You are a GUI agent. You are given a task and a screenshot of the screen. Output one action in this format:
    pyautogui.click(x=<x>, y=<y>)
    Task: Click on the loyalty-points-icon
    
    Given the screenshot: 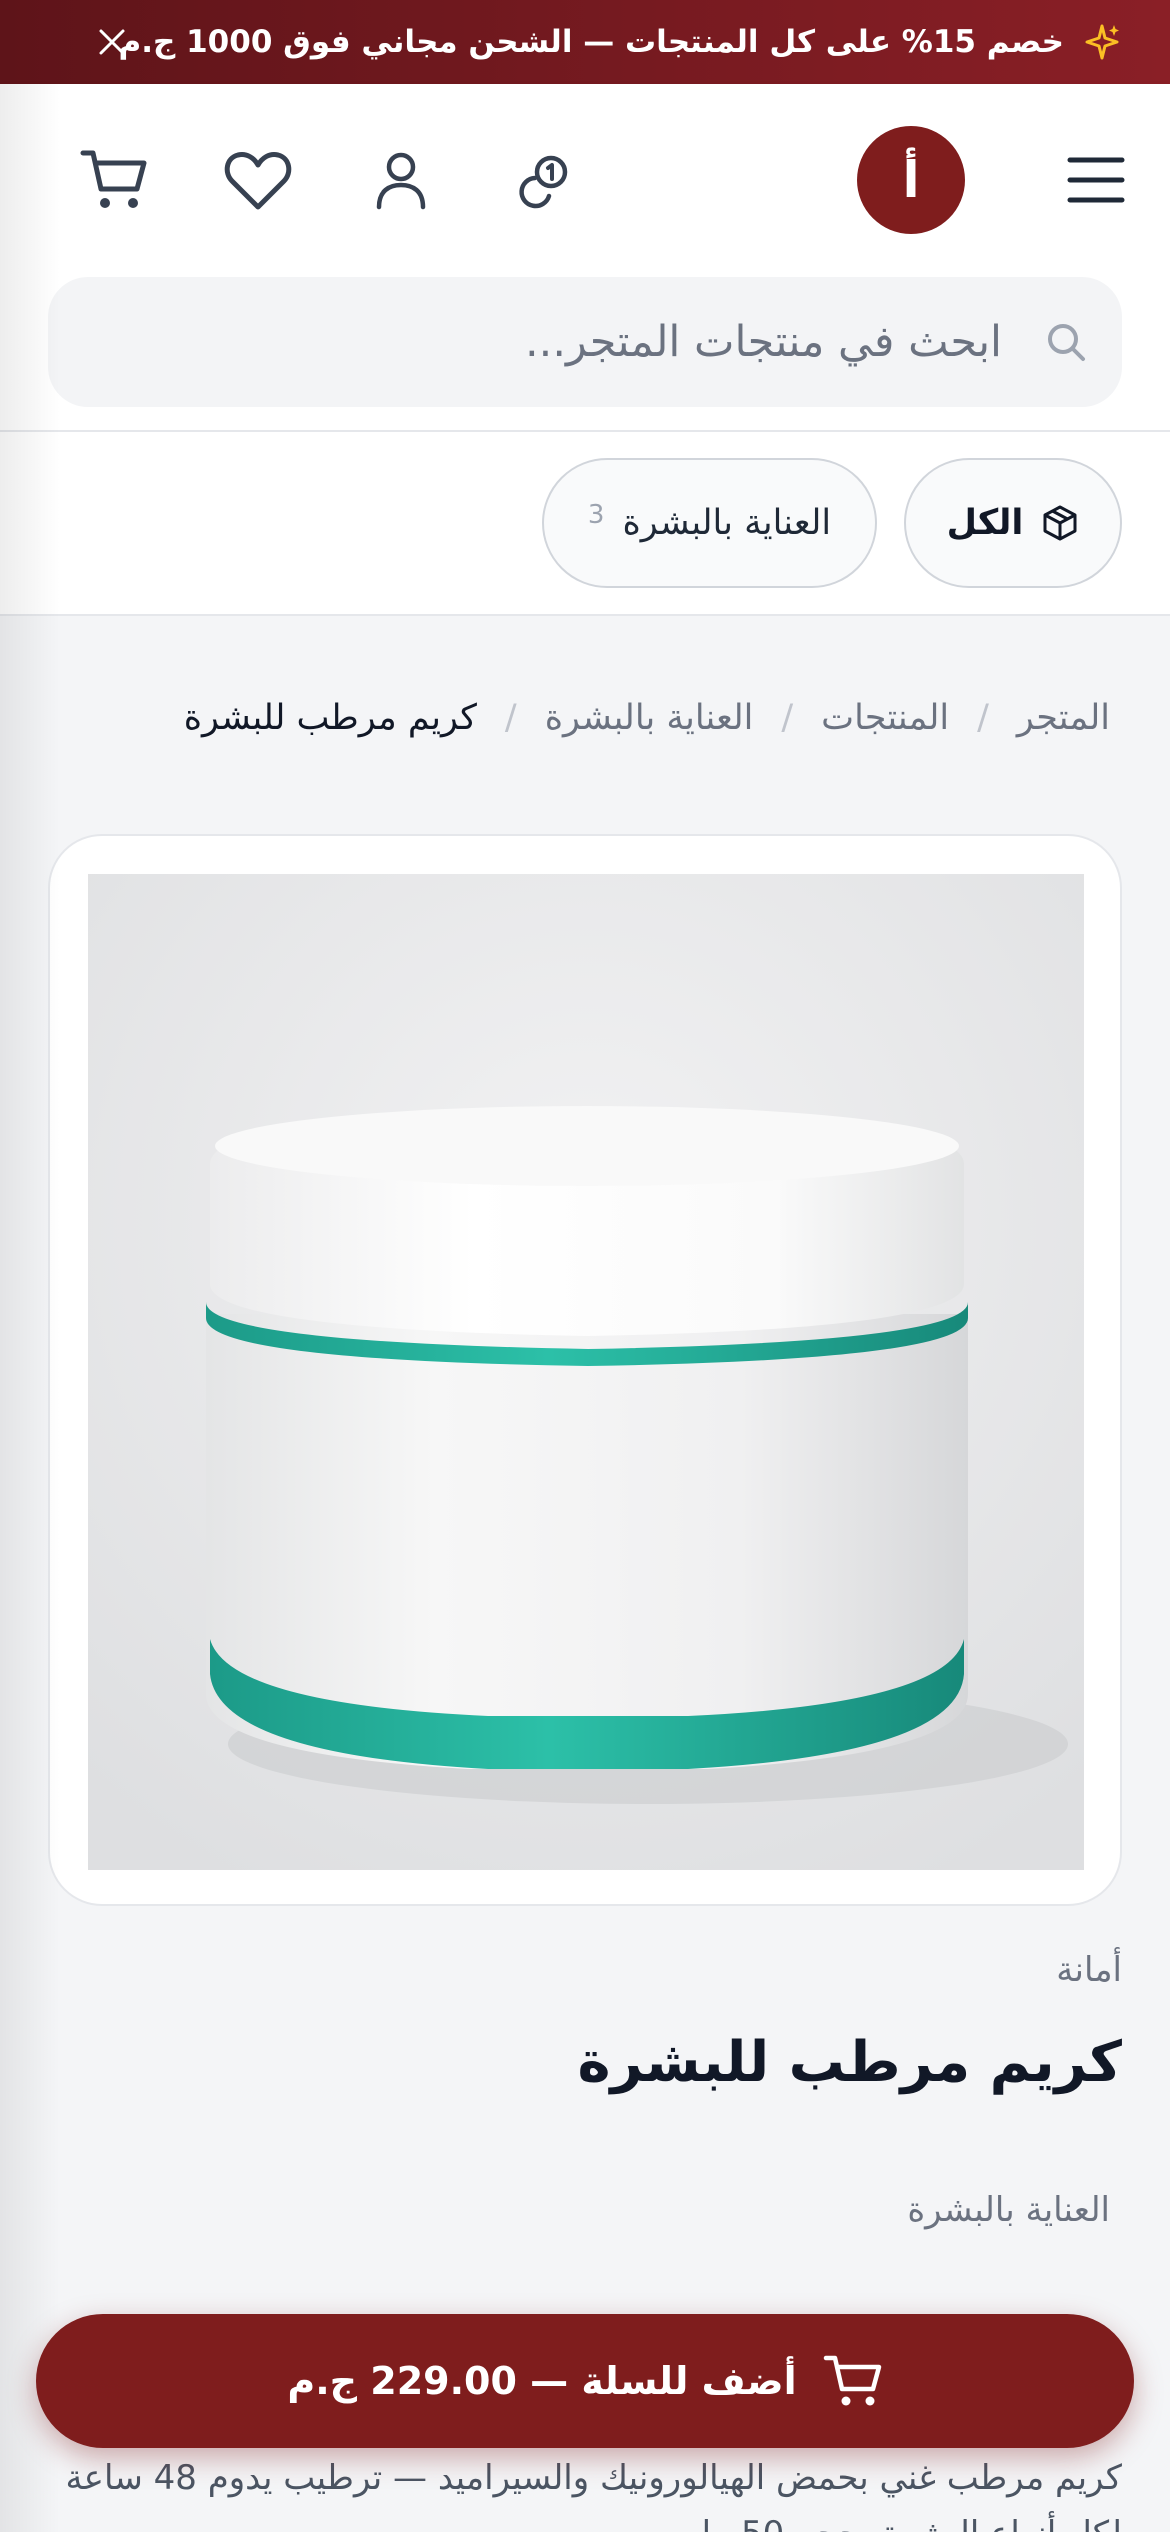 What is the action you would take?
    pyautogui.click(x=543, y=182)
    